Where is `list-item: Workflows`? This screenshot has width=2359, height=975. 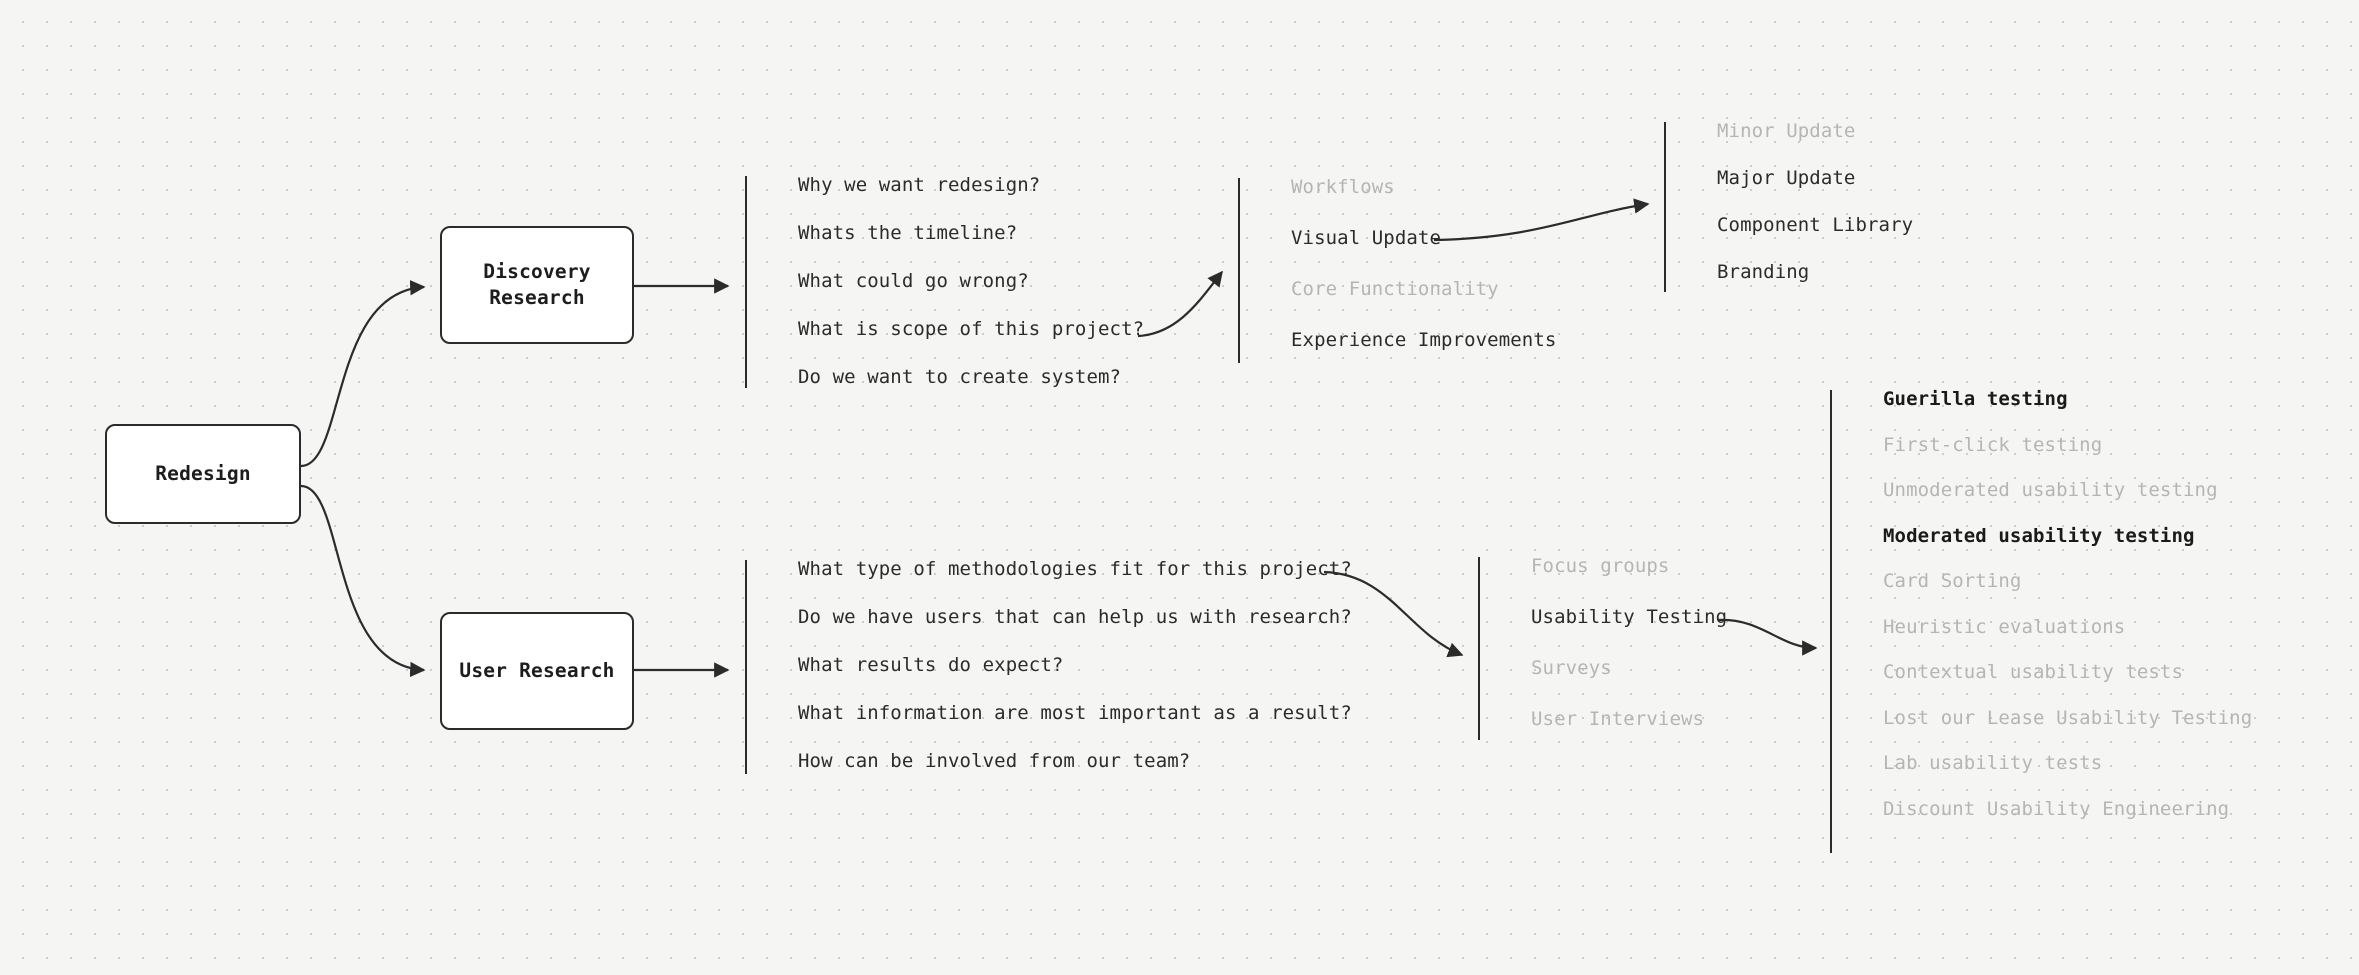 list-item: Workflows is located at coordinates (1423, 187).